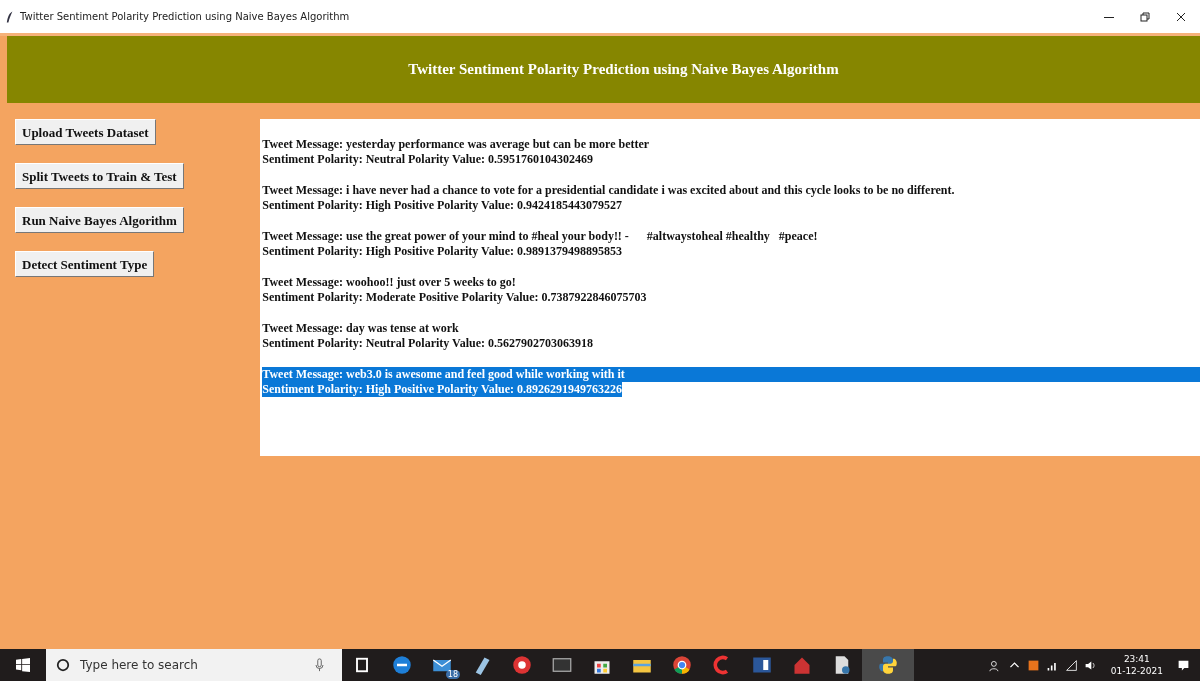 The image size is (1200, 681). I want to click on tweet-message: Tweet Message: i have never had a chance to vote for a presidential candidate i was excited about and this cycle looks to be no different., so click(609, 190).